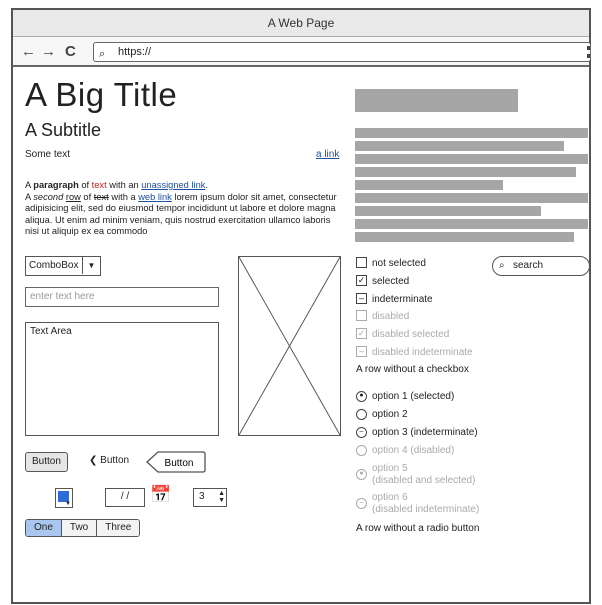 The height and width of the screenshot is (605, 602). What do you see at coordinates (418, 528) in the screenshot?
I see `row-without-radio: A row without a radio button` at bounding box center [418, 528].